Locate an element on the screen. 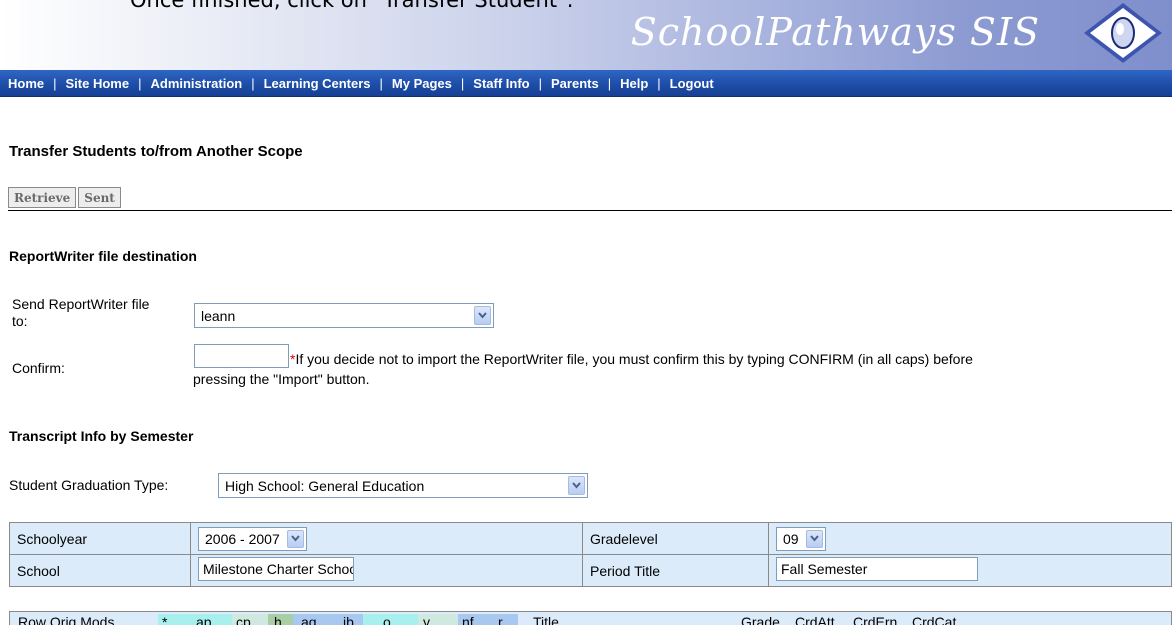  confirm-note-line2: pressing the "Import" button. is located at coordinates (281, 379).